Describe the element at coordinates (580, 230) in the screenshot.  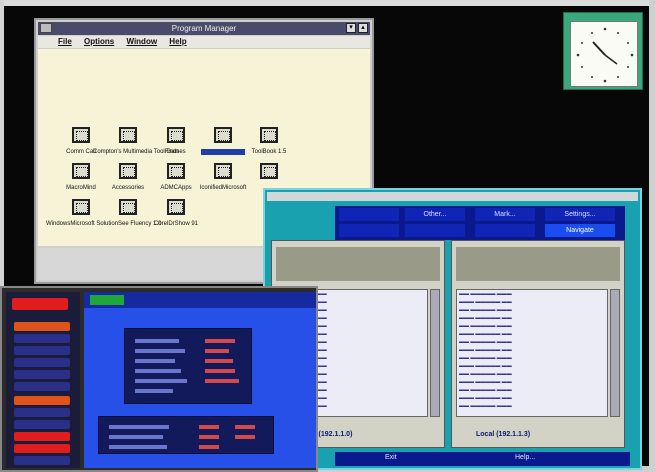
I see `navigate-button: Navigate` at that location.